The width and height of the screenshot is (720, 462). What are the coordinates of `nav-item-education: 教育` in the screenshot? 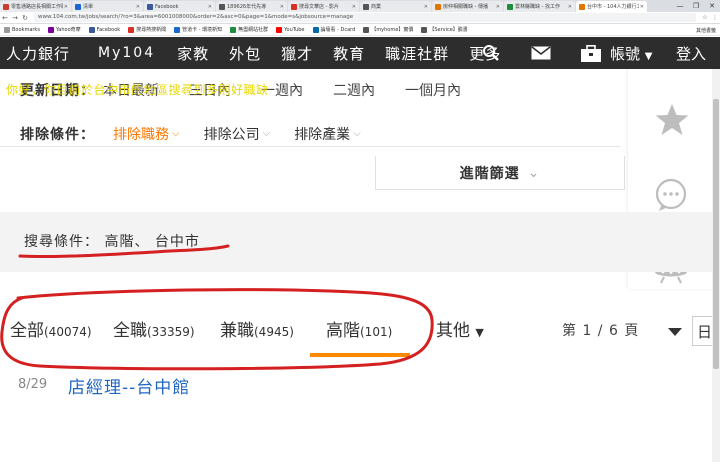 It's located at (349, 53).